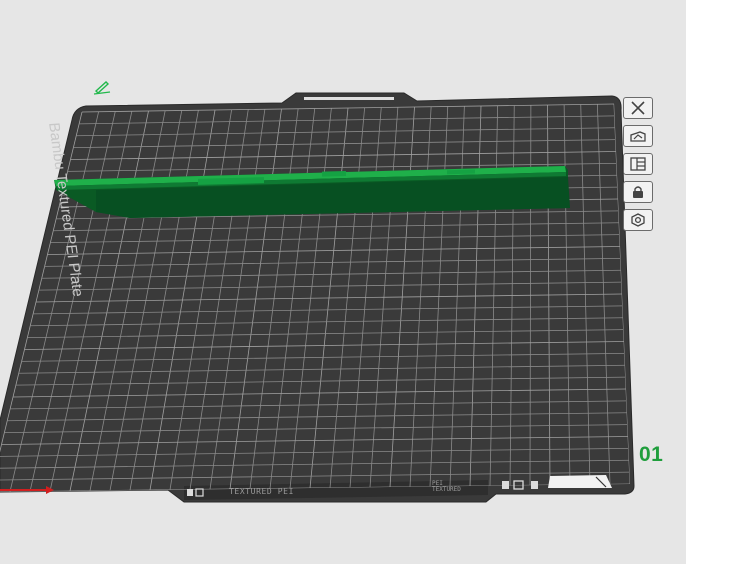  I want to click on plate-number-label: 01, so click(651, 454).